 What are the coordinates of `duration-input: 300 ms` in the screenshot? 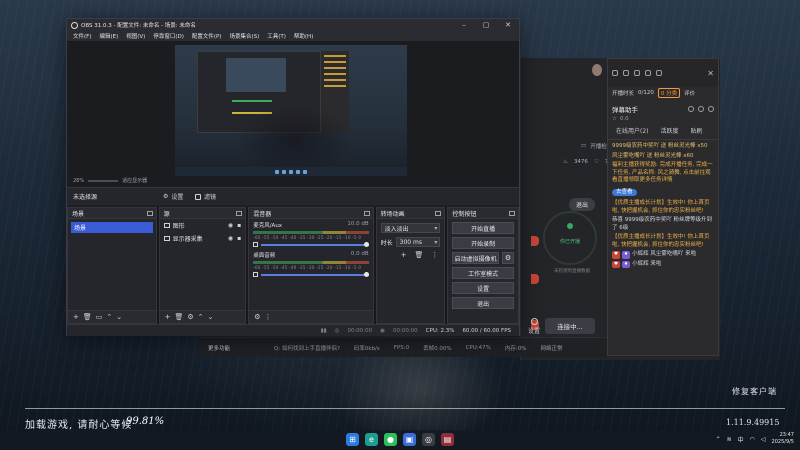 It's located at (418, 242).